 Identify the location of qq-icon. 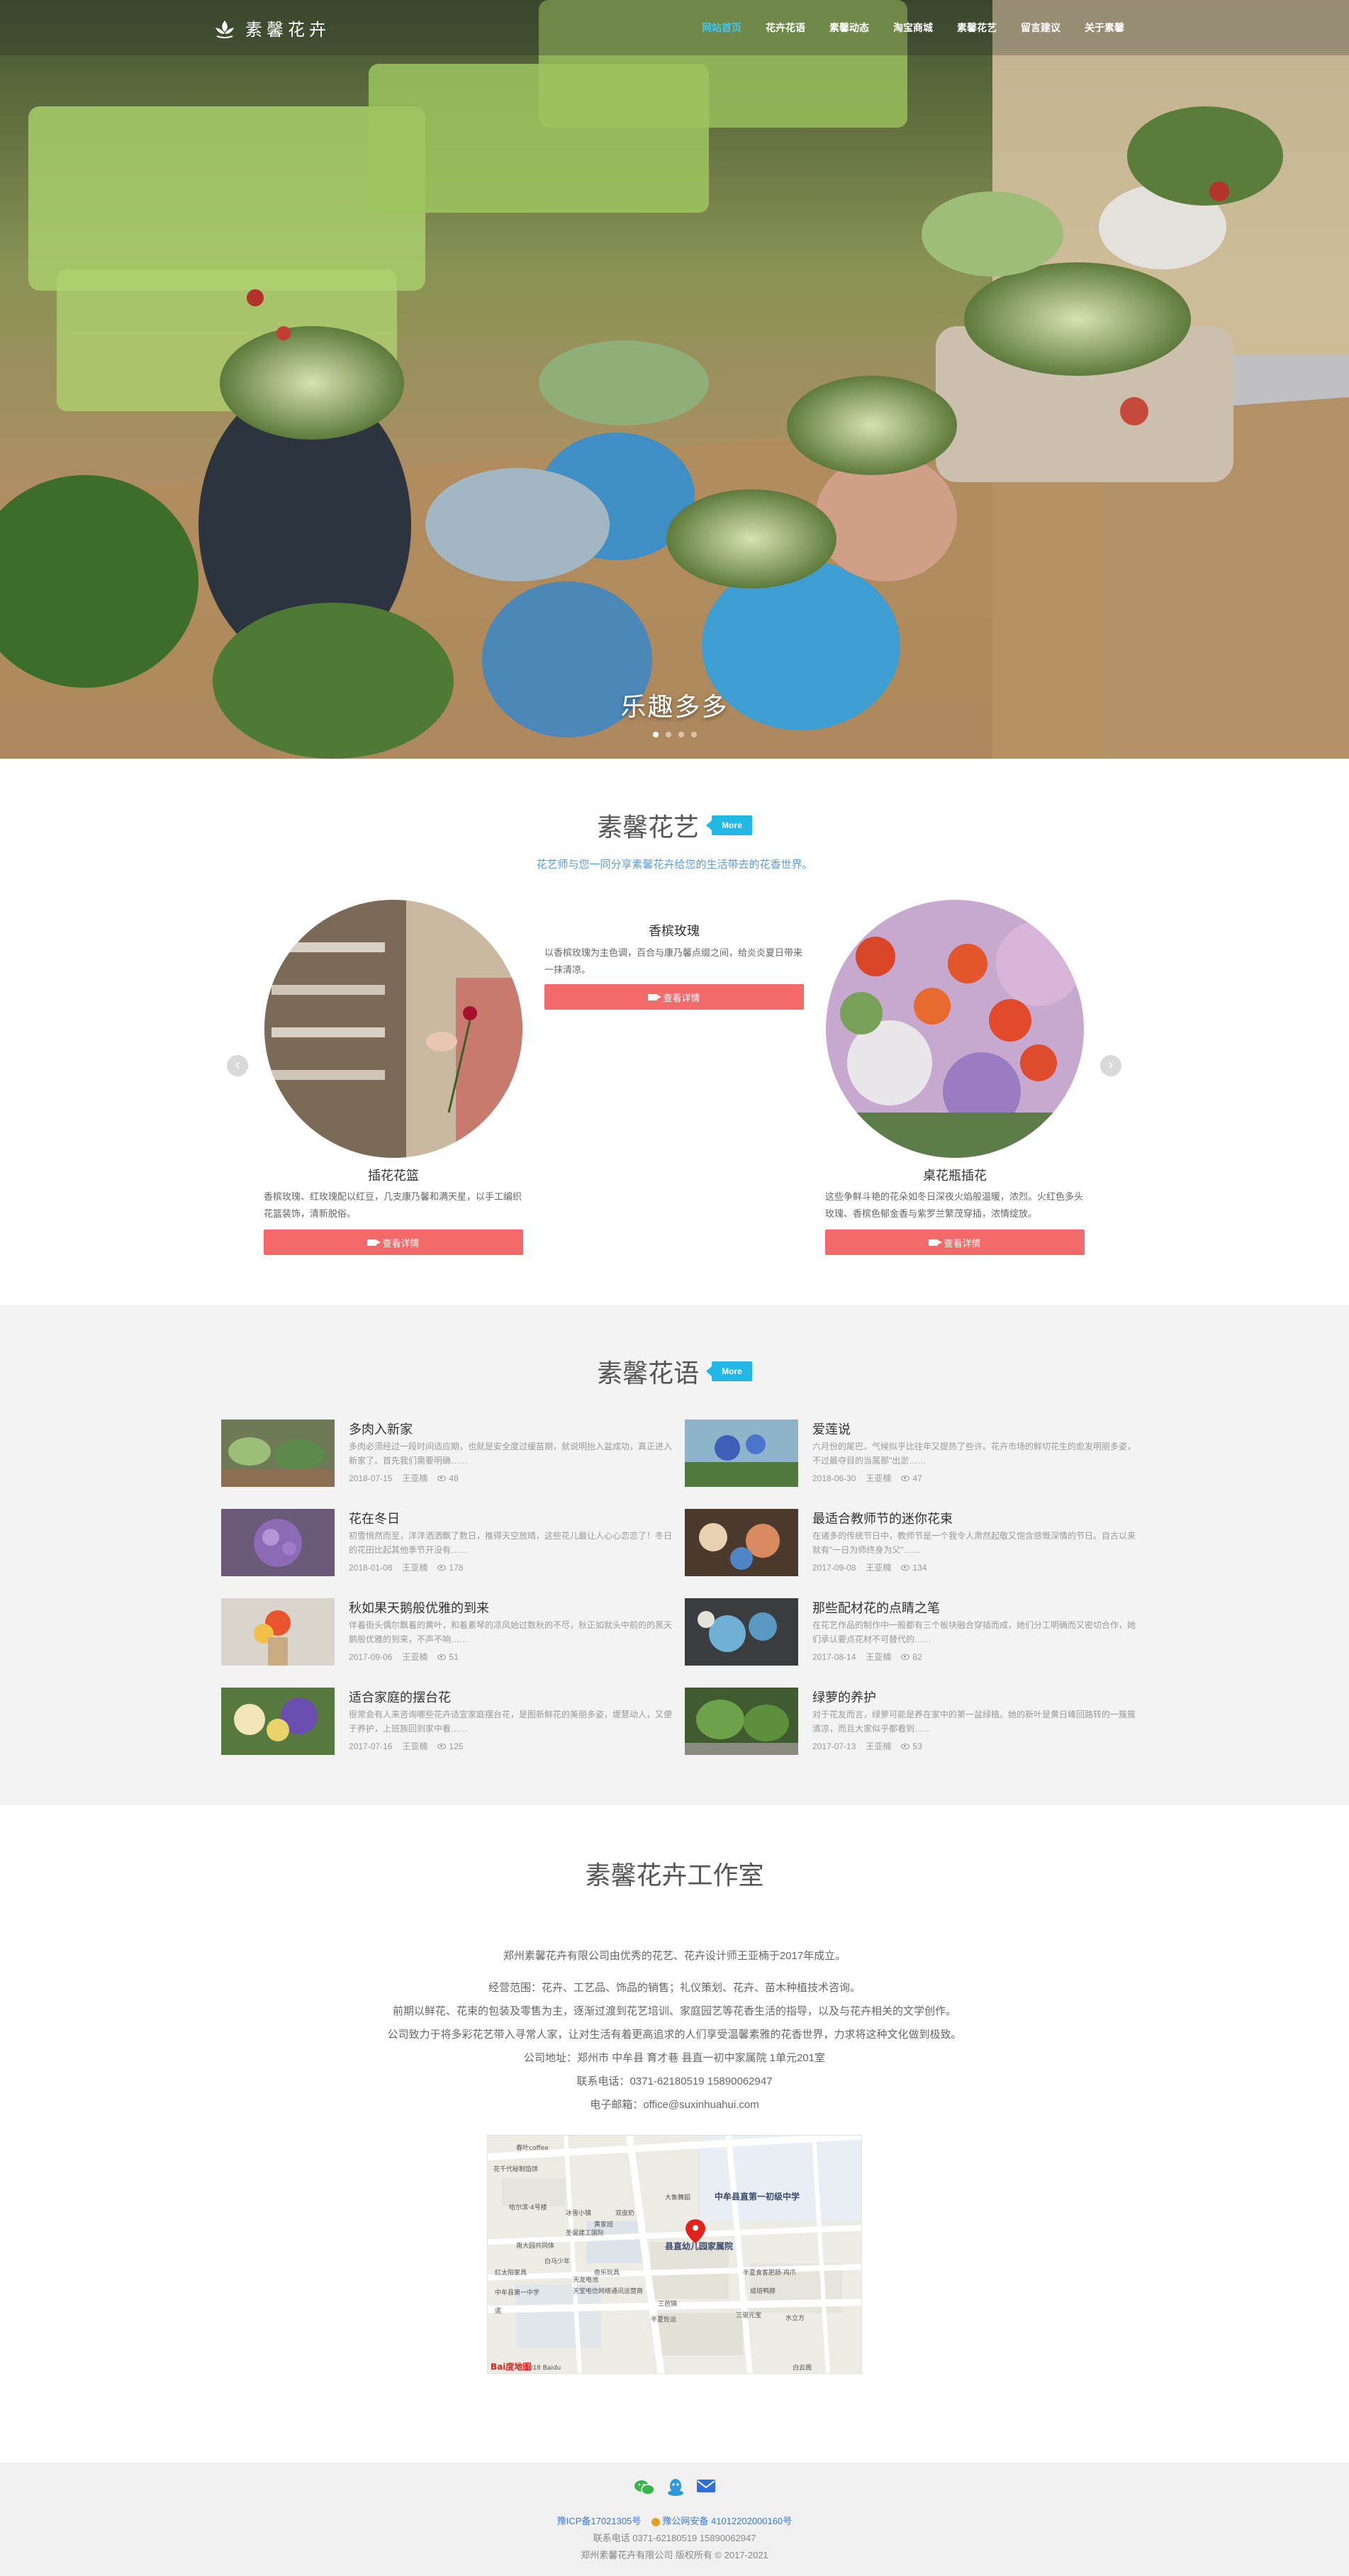
(675, 2487).